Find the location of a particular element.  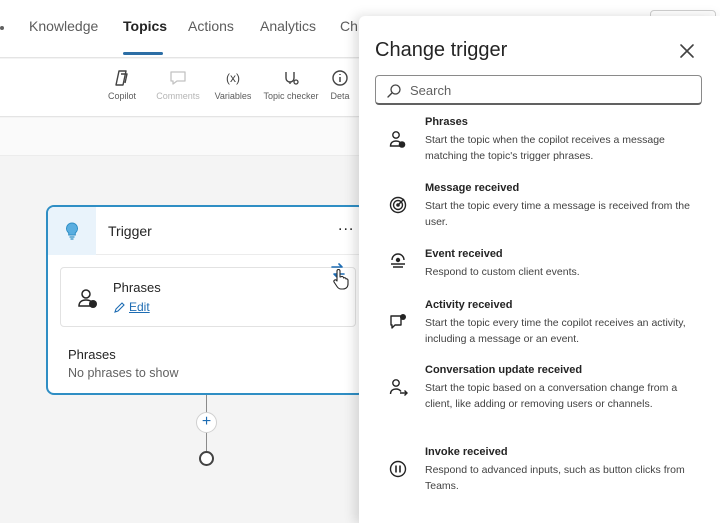

topic-checker-button: Topic checker is located at coordinates (291, 85).